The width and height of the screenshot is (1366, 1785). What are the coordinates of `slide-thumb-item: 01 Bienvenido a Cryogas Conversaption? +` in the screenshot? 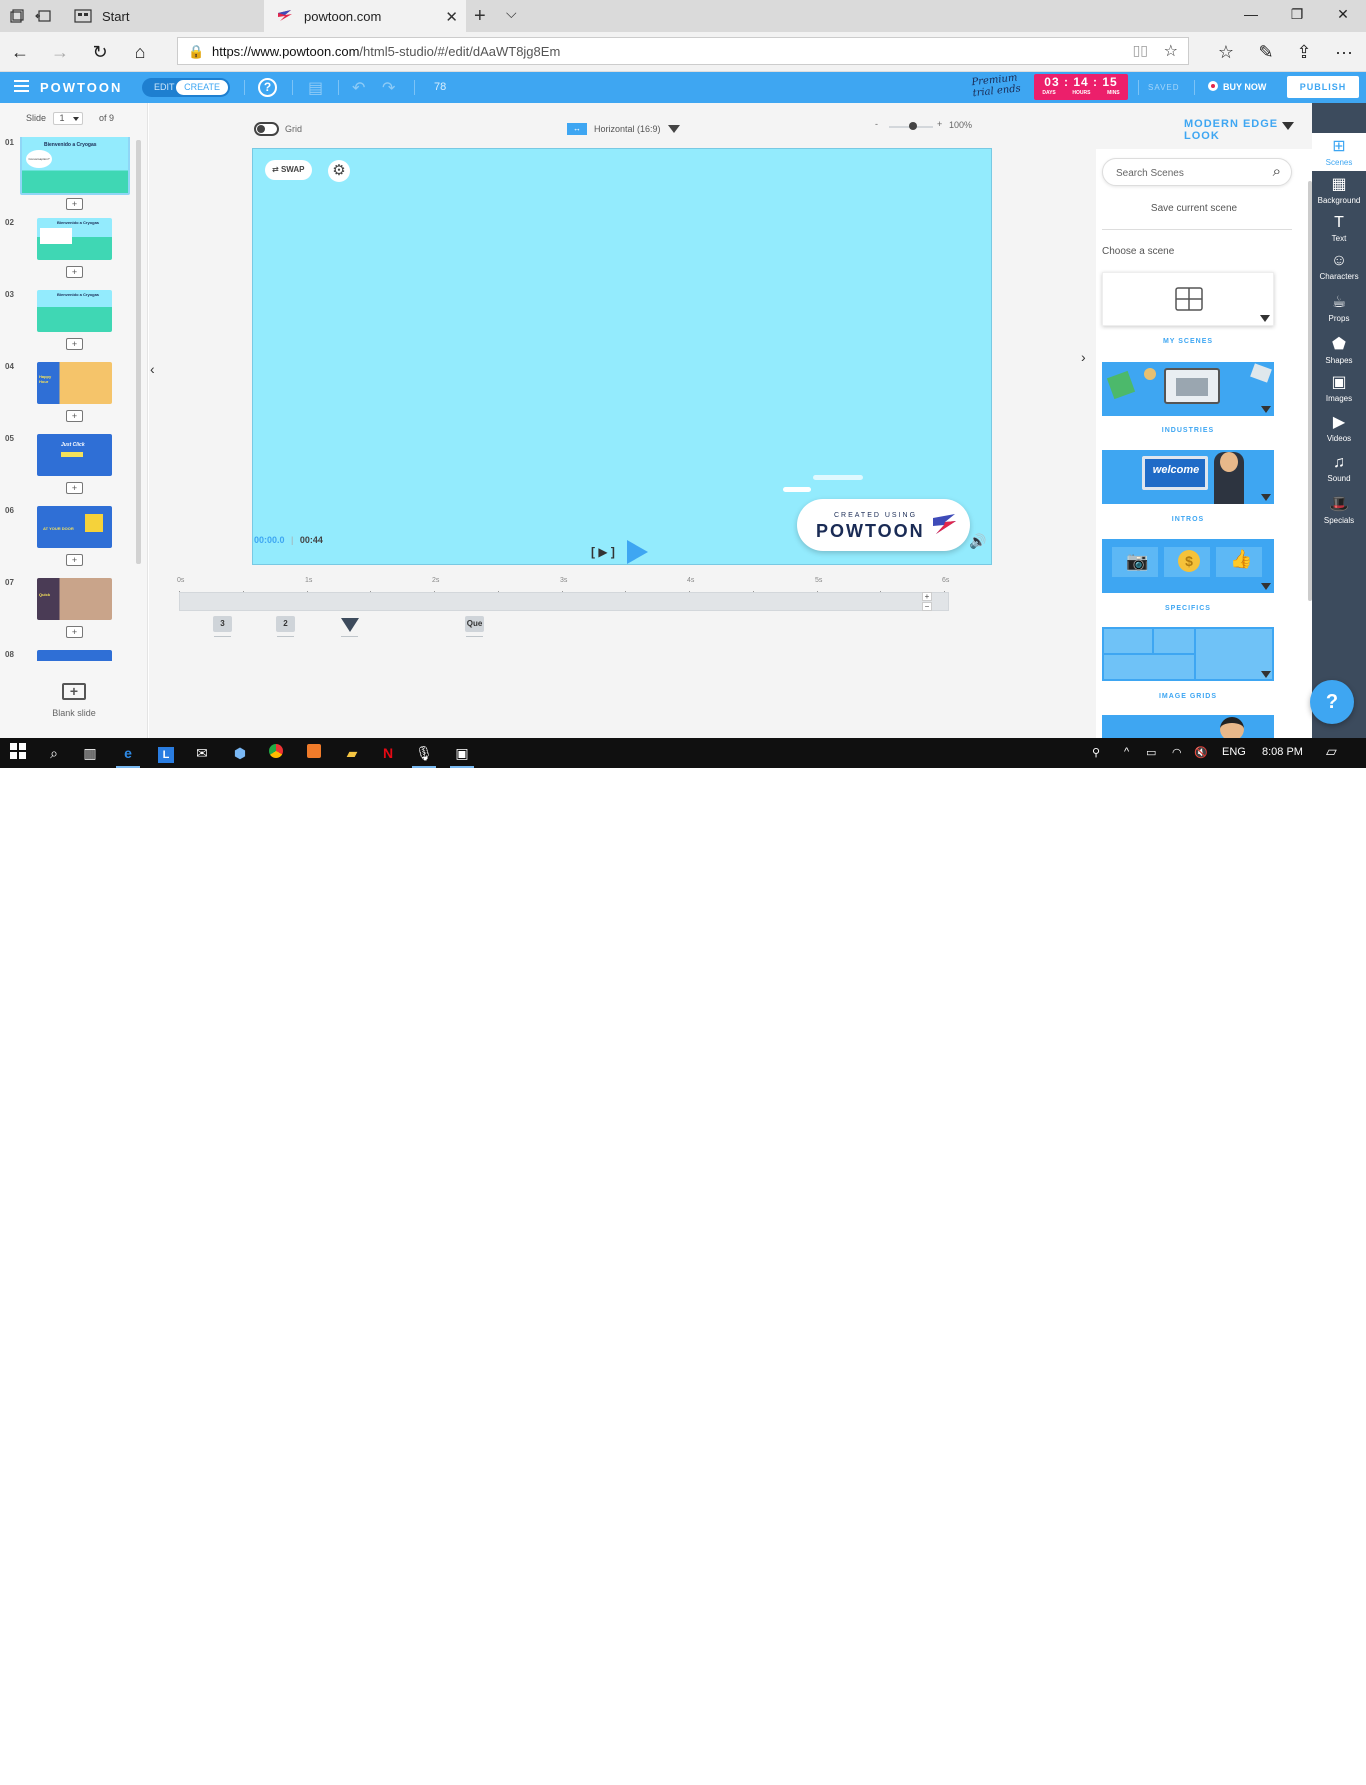 It's located at (74, 177).